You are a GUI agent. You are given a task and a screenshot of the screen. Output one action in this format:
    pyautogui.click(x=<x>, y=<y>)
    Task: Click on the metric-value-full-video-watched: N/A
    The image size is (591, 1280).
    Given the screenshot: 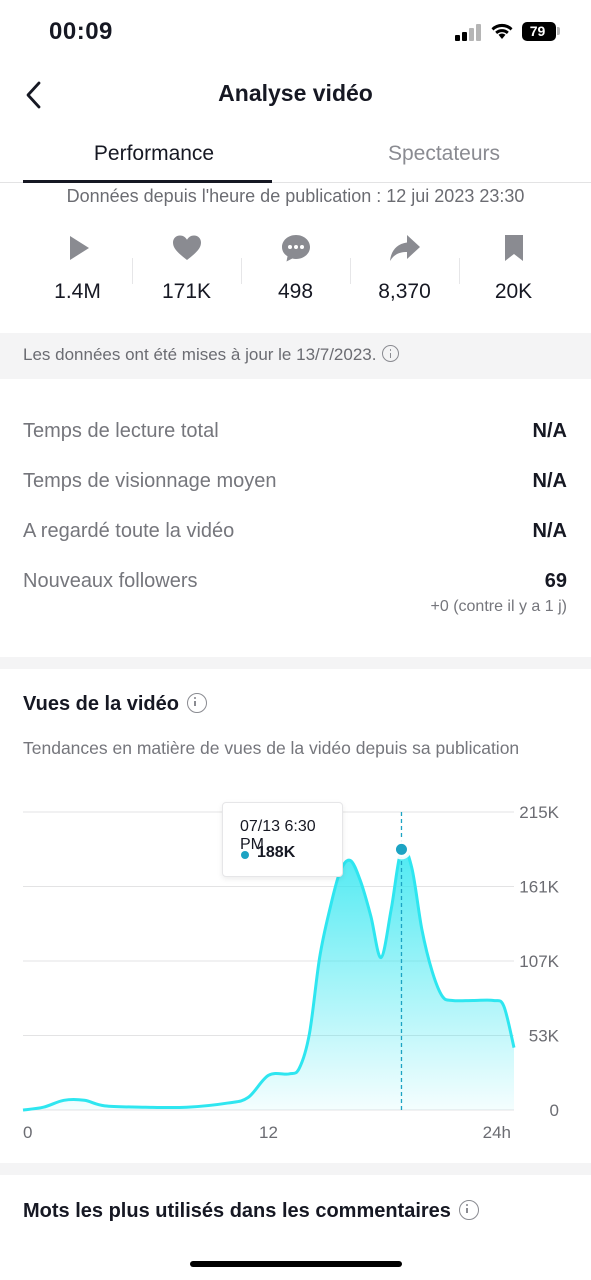 What is the action you would take?
    pyautogui.click(x=549, y=531)
    